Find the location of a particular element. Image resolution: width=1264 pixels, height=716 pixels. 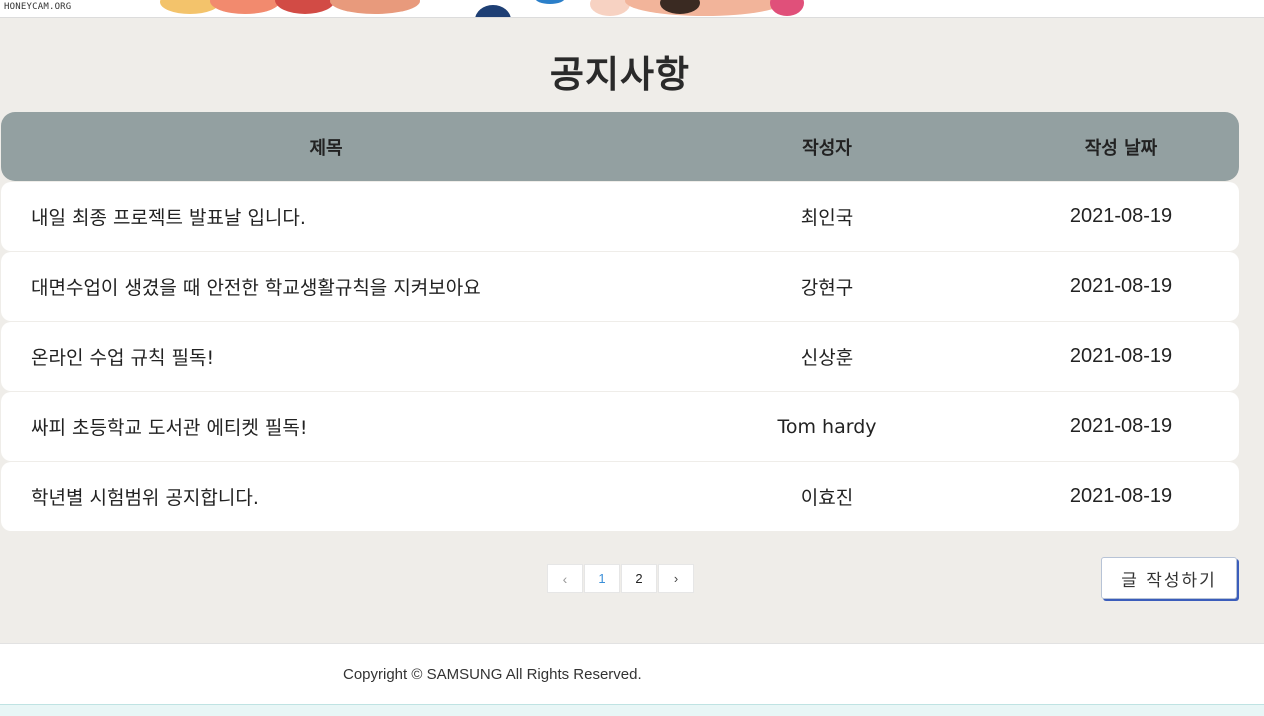

column-header-author: 작성자 is located at coordinates (827, 148).